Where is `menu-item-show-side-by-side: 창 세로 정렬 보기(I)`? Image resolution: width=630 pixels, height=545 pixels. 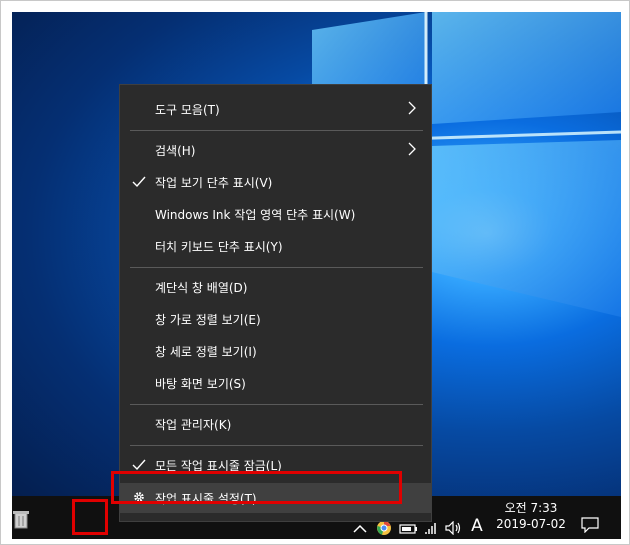
menu-item-show-side-by-side: 창 세로 정렬 보기(I) is located at coordinates (275, 351).